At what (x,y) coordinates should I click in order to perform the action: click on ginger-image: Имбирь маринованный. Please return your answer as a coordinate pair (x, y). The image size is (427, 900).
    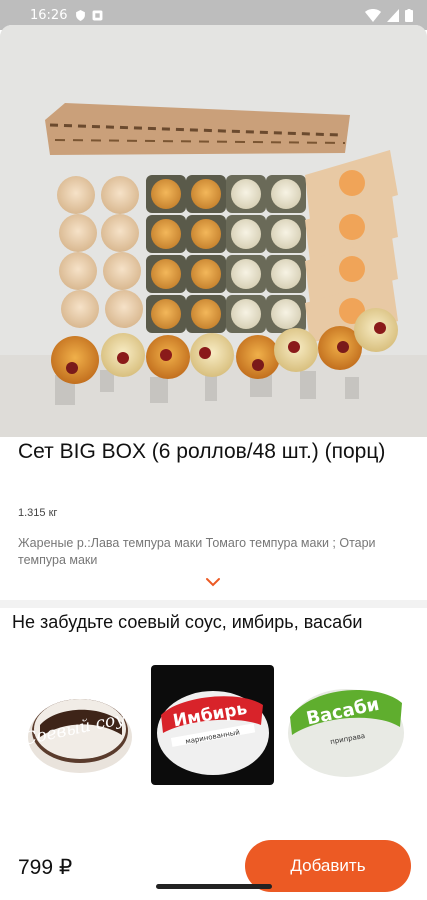
    Looking at the image, I should click on (212, 725).